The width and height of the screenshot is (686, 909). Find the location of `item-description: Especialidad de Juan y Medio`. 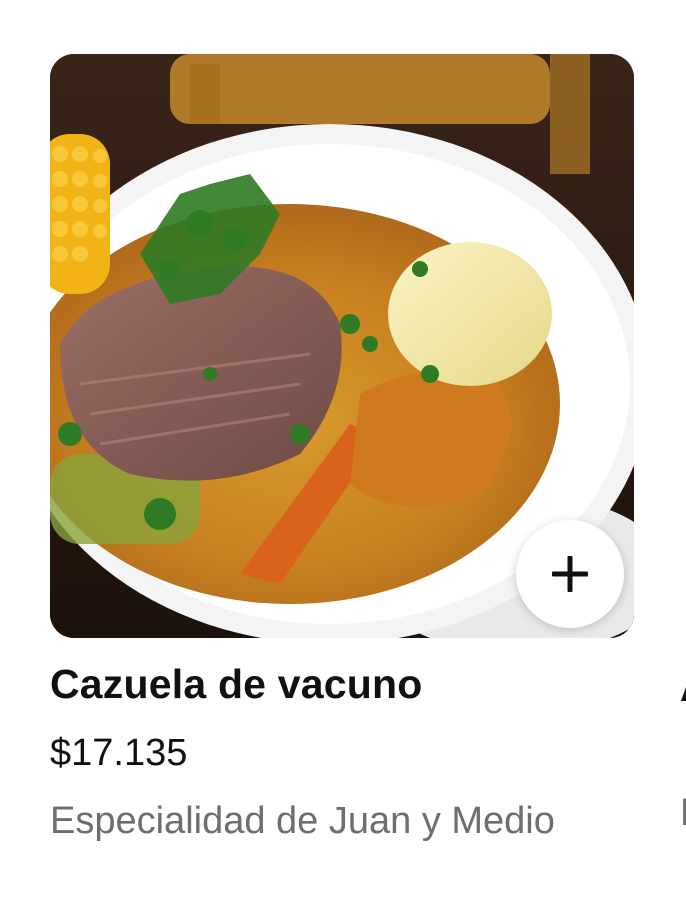

item-description: Especialidad de Juan y Medio is located at coordinates (302, 820).